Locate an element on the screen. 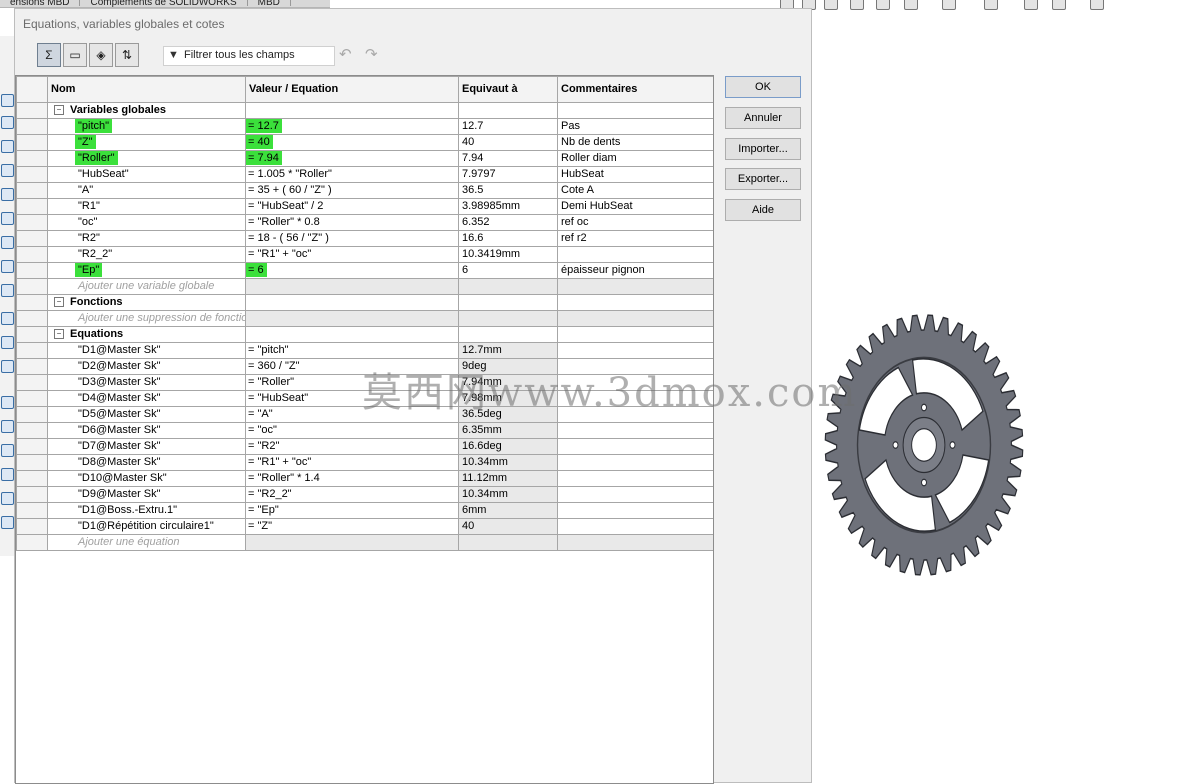 Image resolution: width=1196 pixels, height=784 pixels. variable-name-cell: "R2" is located at coordinates (146, 238).